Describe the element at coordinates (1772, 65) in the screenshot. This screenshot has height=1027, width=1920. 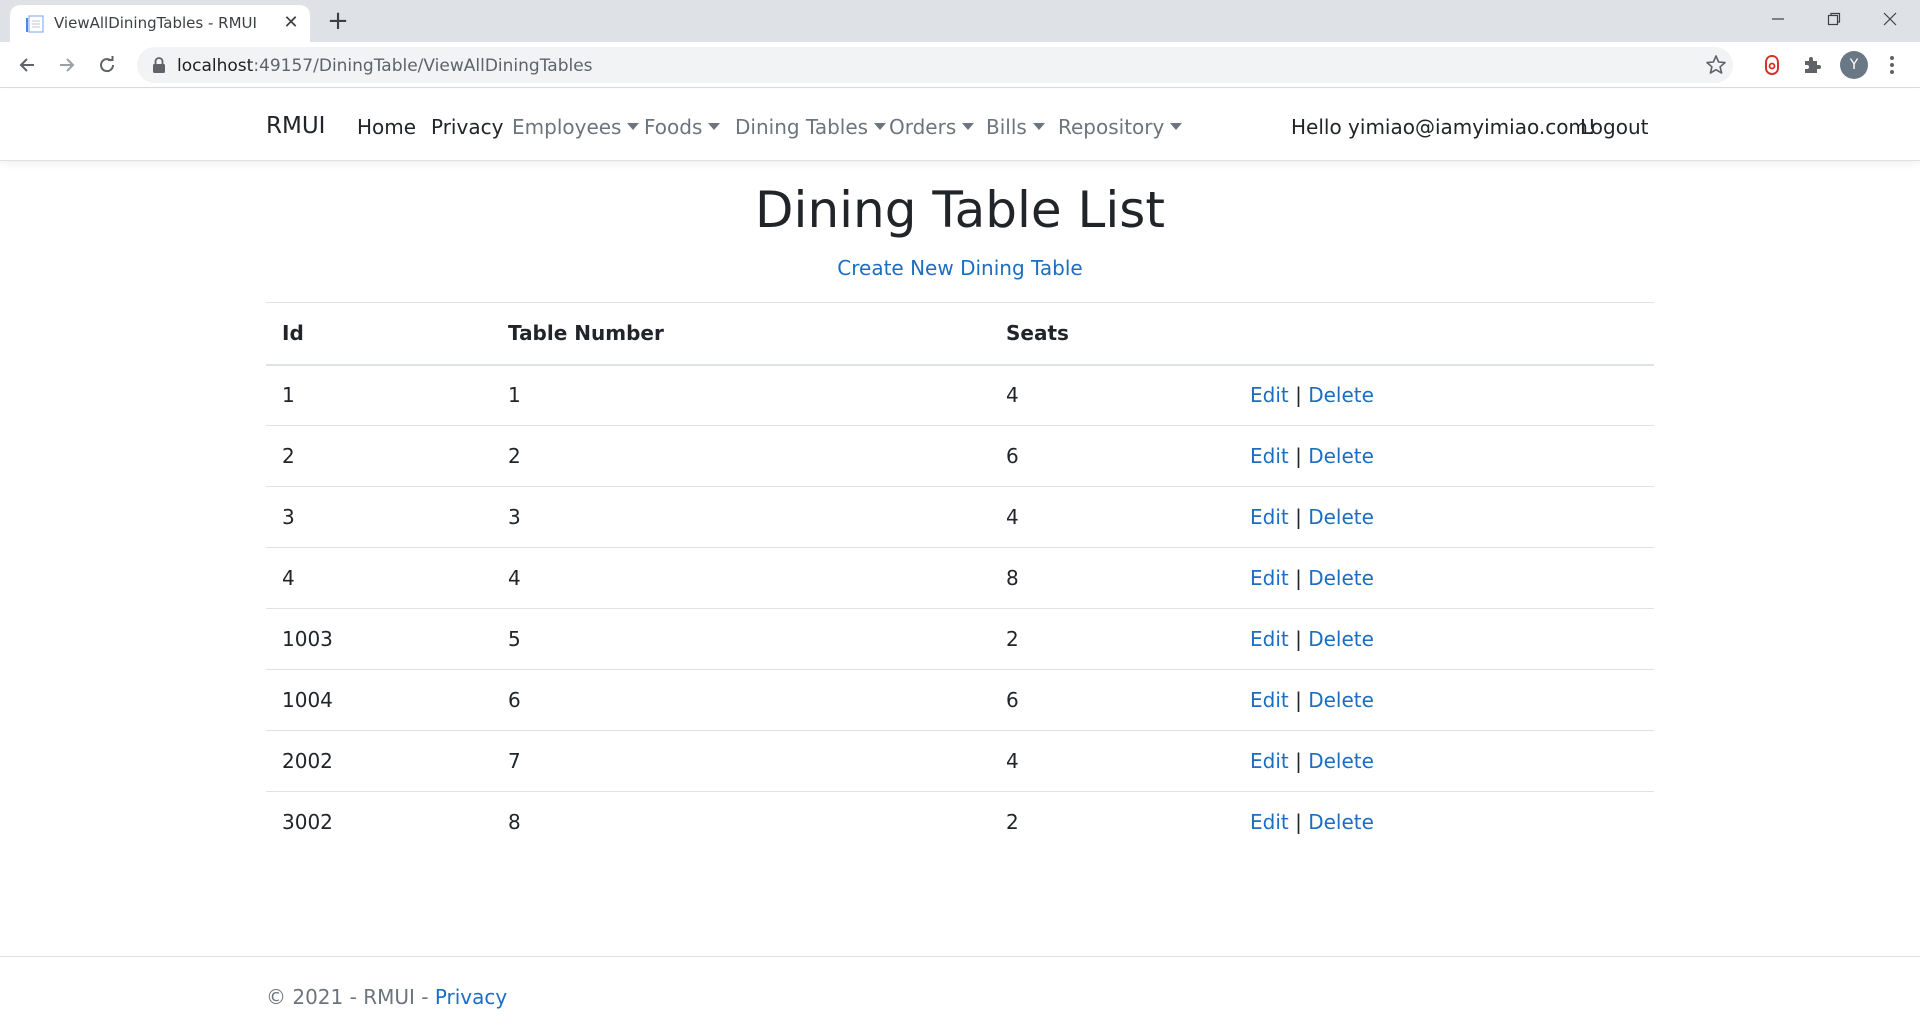
I see `extension-shield-icon` at that location.